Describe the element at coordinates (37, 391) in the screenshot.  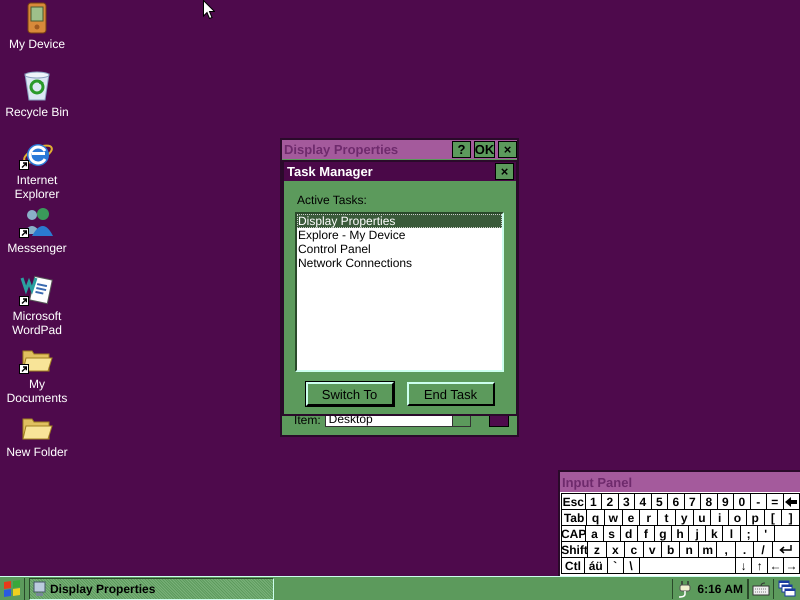
I see `icon-label: My Documents` at that location.